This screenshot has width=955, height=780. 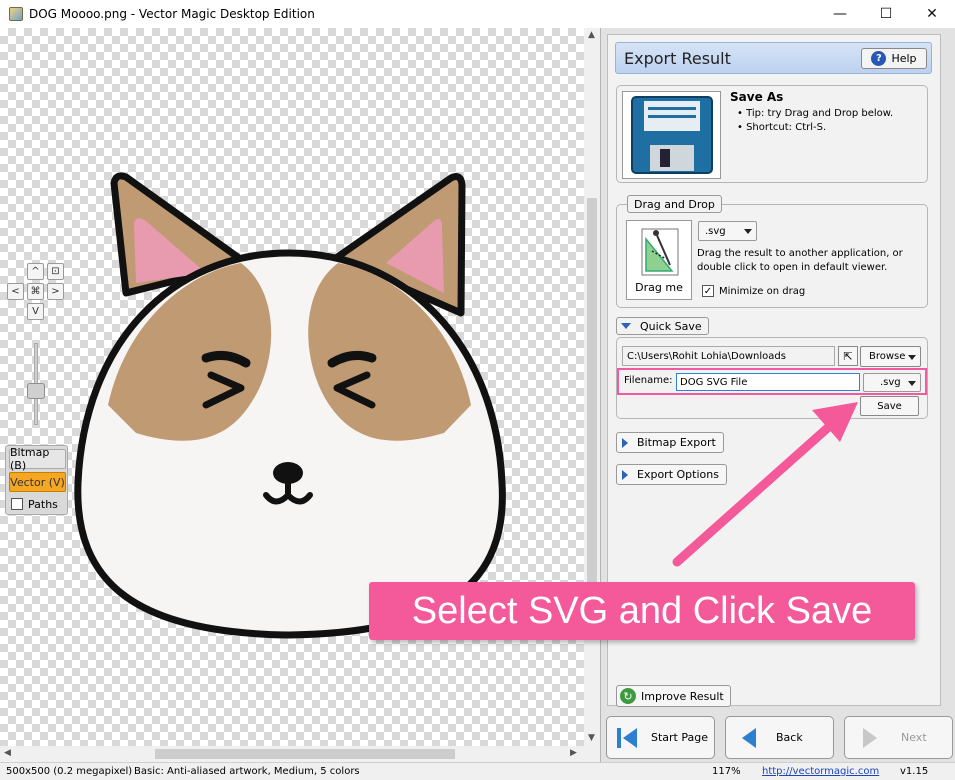 I want to click on drag-me-label: Drag me, so click(x=659, y=287).